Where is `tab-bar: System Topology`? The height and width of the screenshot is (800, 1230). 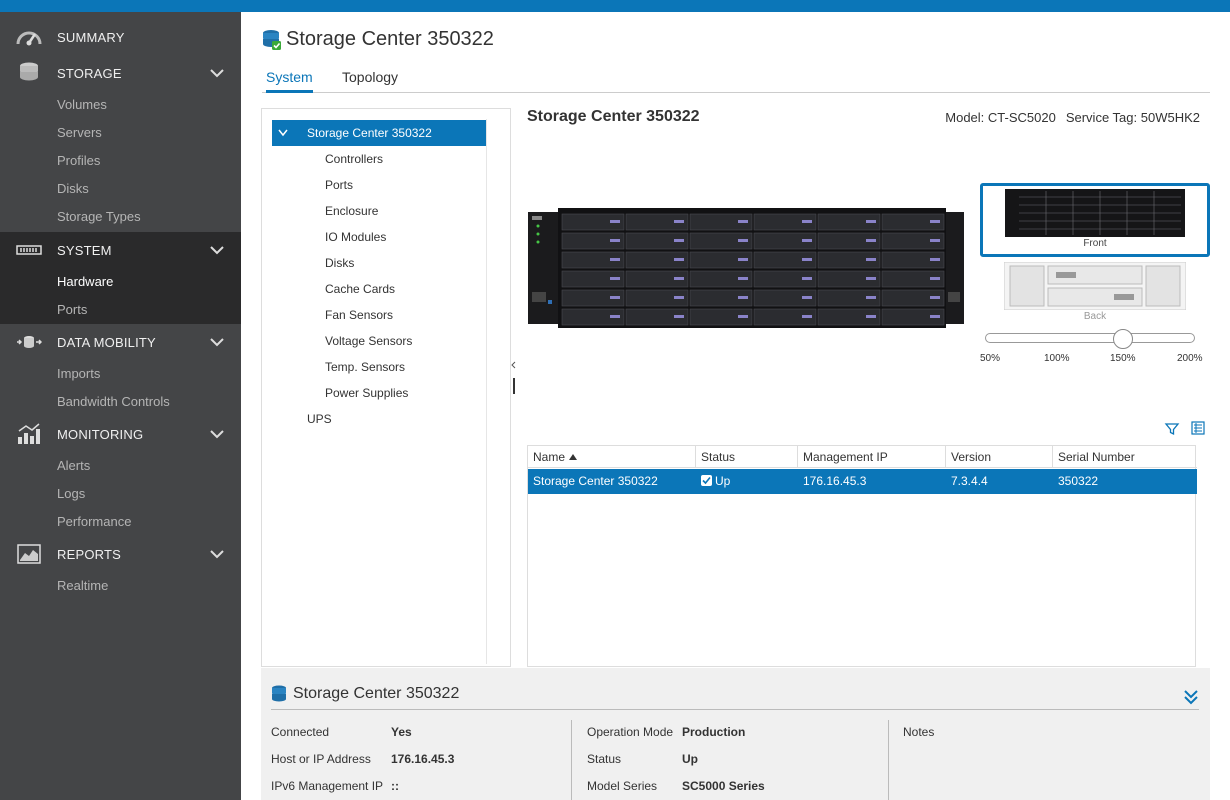
tab-bar: System Topology is located at coordinates (736, 79).